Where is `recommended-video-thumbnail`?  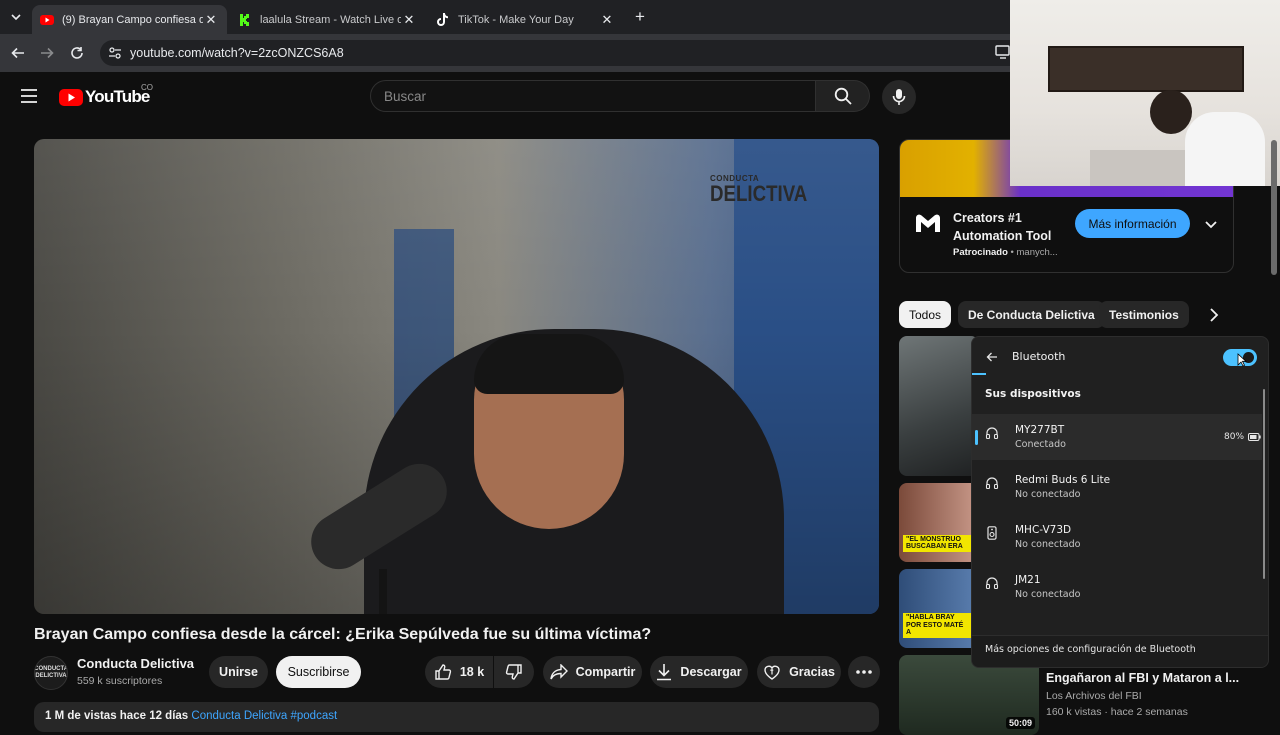 recommended-video-thumbnail is located at coordinates (939, 406).